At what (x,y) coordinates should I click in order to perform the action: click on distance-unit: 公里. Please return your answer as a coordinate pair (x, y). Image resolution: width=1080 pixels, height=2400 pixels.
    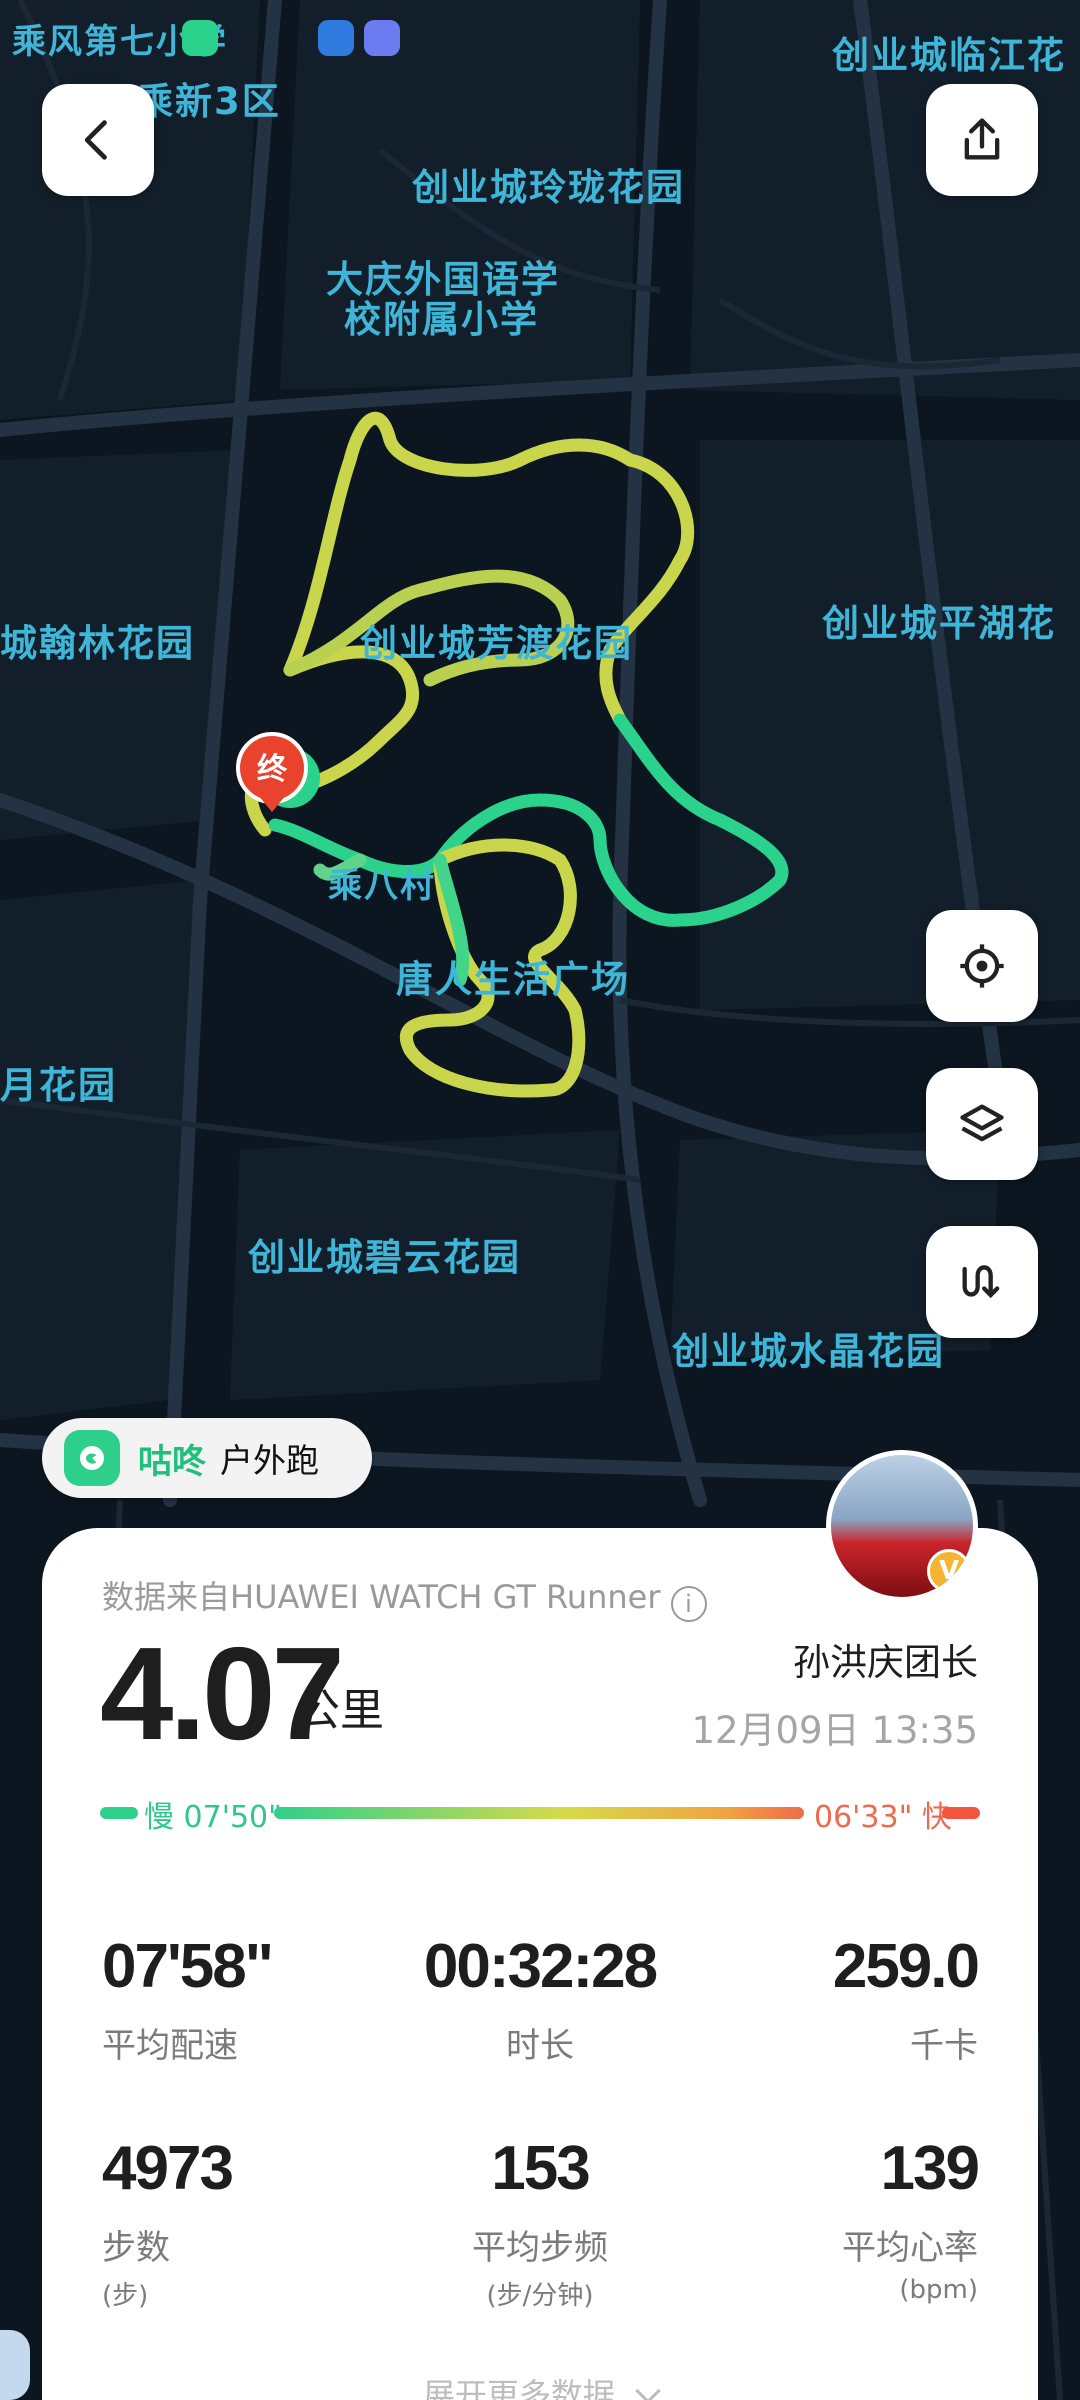
    Looking at the image, I should click on (340, 1710).